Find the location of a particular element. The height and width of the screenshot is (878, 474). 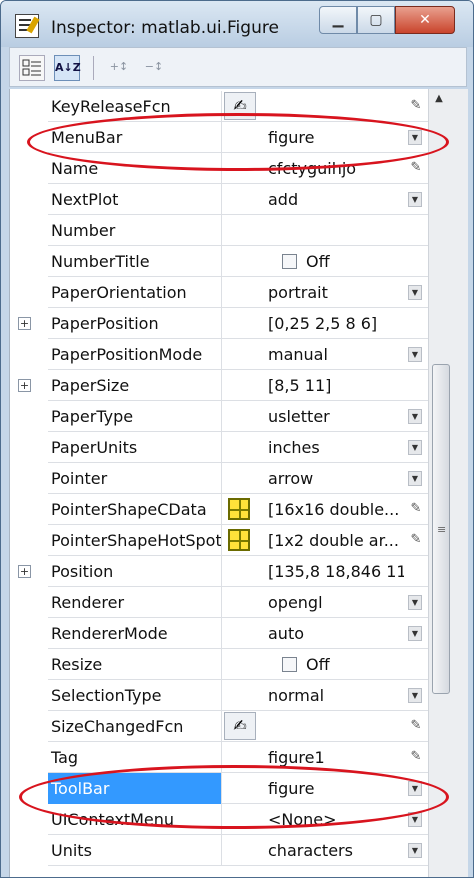

property-row-pointershapehotspot: PointerShapeHotSpot [1x2 double ar... ✎ is located at coordinates (238, 540).